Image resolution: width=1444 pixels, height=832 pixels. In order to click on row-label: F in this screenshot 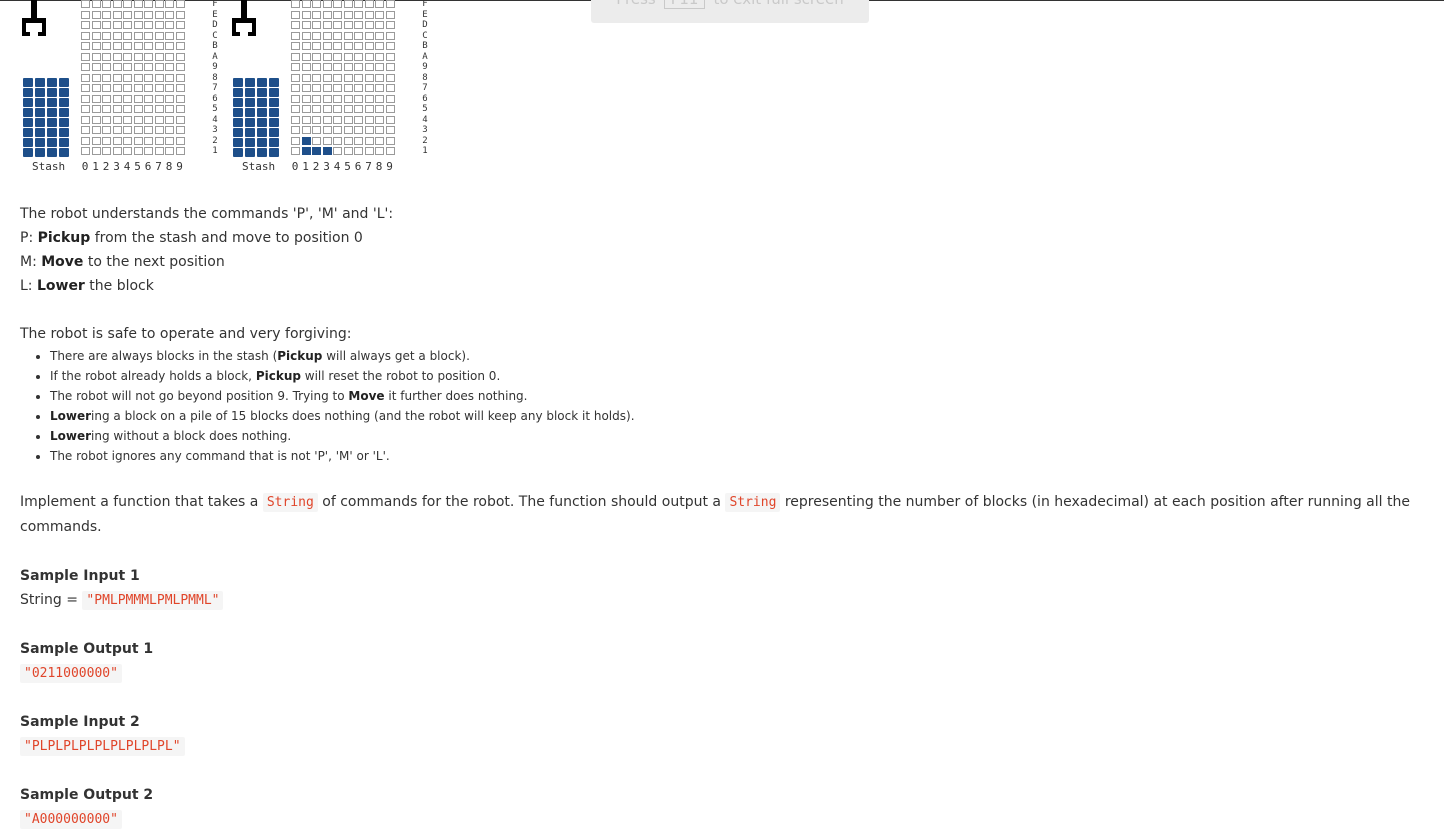, I will do `click(215, 4)`.